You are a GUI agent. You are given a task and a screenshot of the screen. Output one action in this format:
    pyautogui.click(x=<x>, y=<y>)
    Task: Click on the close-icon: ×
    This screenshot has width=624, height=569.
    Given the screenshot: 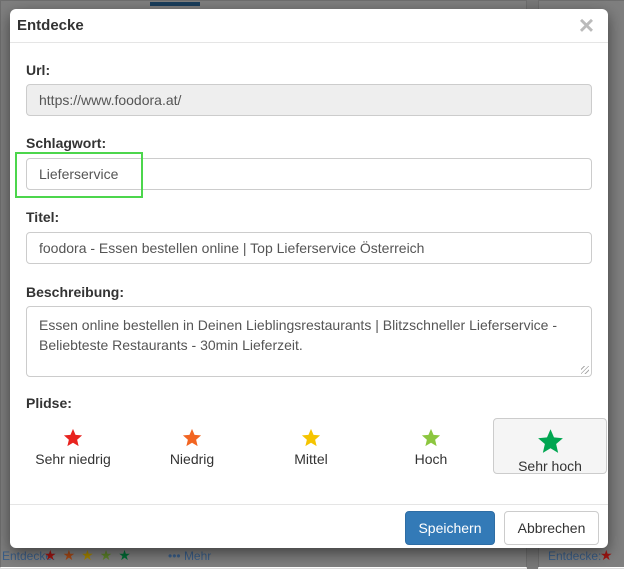 What is the action you would take?
    pyautogui.click(x=586, y=25)
    